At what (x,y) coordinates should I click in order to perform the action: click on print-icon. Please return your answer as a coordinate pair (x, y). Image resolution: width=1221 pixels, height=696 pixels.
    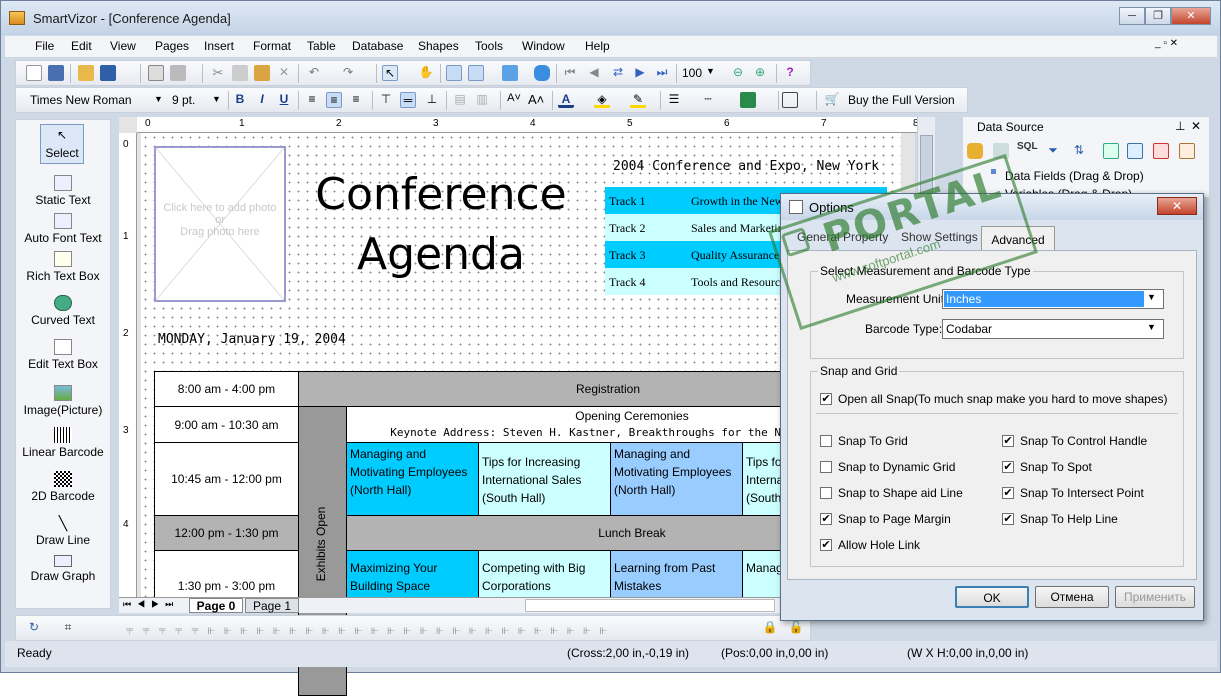
    Looking at the image, I should click on (178, 73).